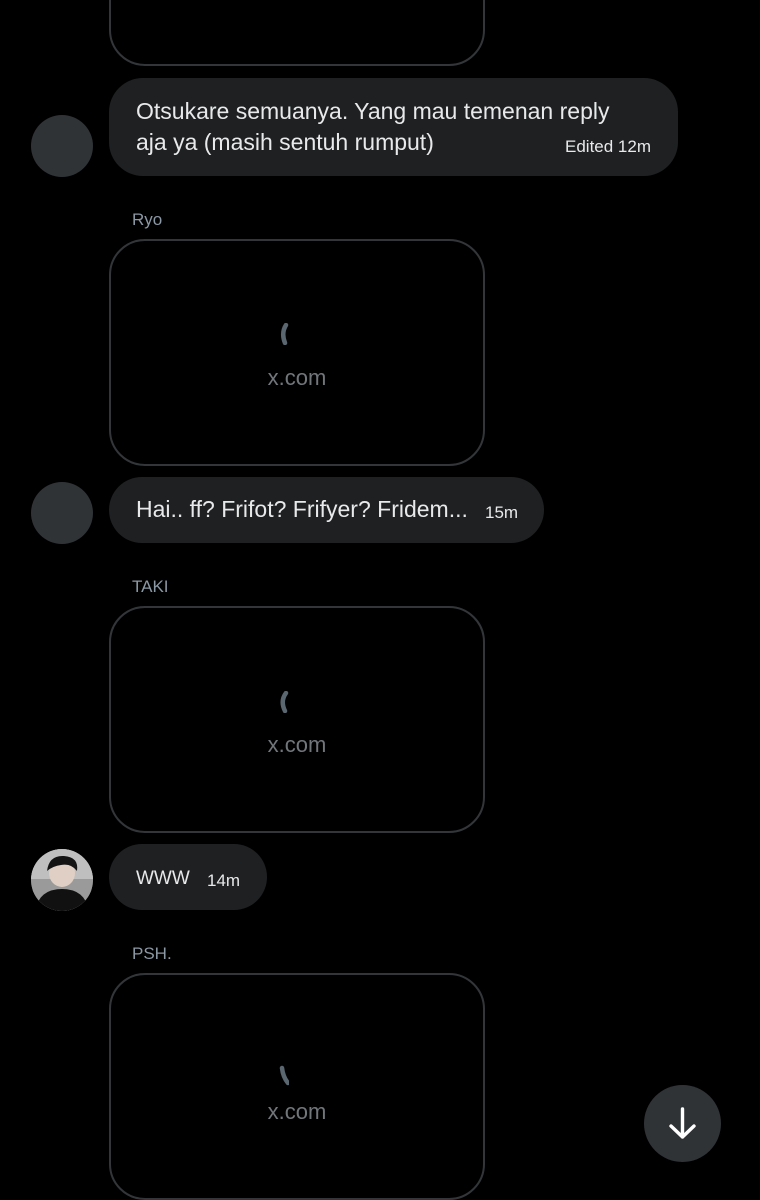 The image size is (760, 1200). What do you see at coordinates (150, 586) in the screenshot?
I see `sender-name: TAKI` at bounding box center [150, 586].